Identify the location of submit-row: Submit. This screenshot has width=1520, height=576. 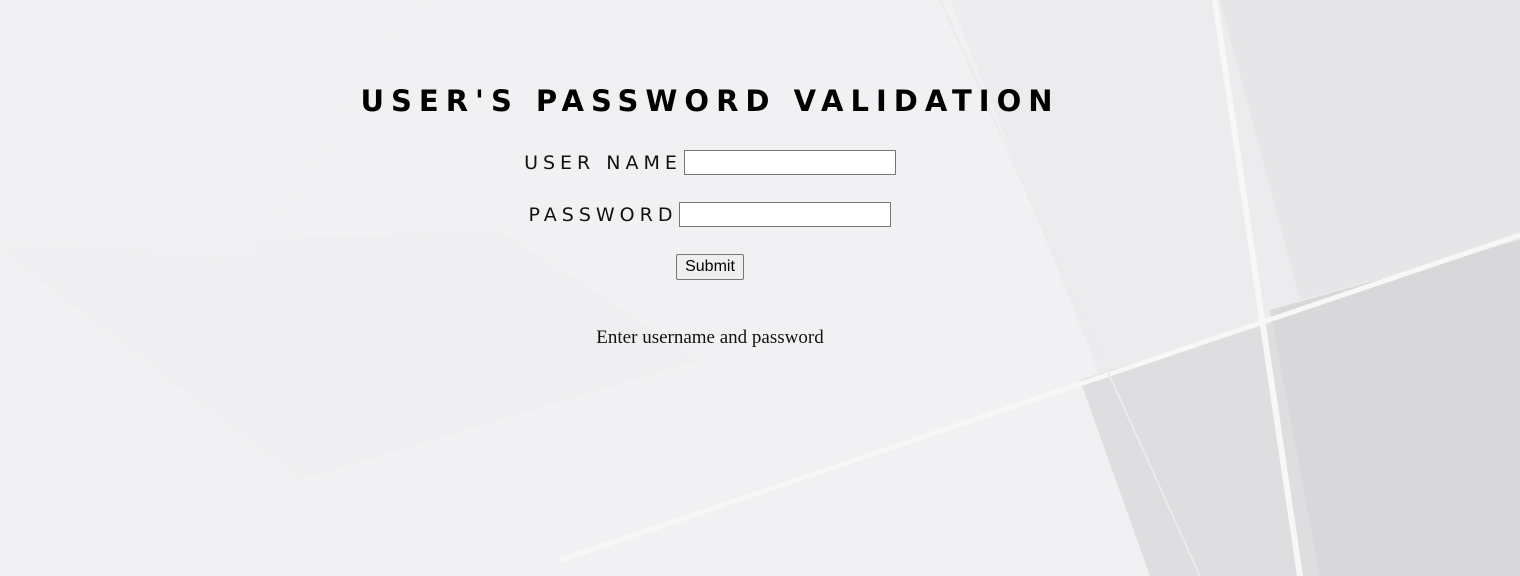
(710, 267).